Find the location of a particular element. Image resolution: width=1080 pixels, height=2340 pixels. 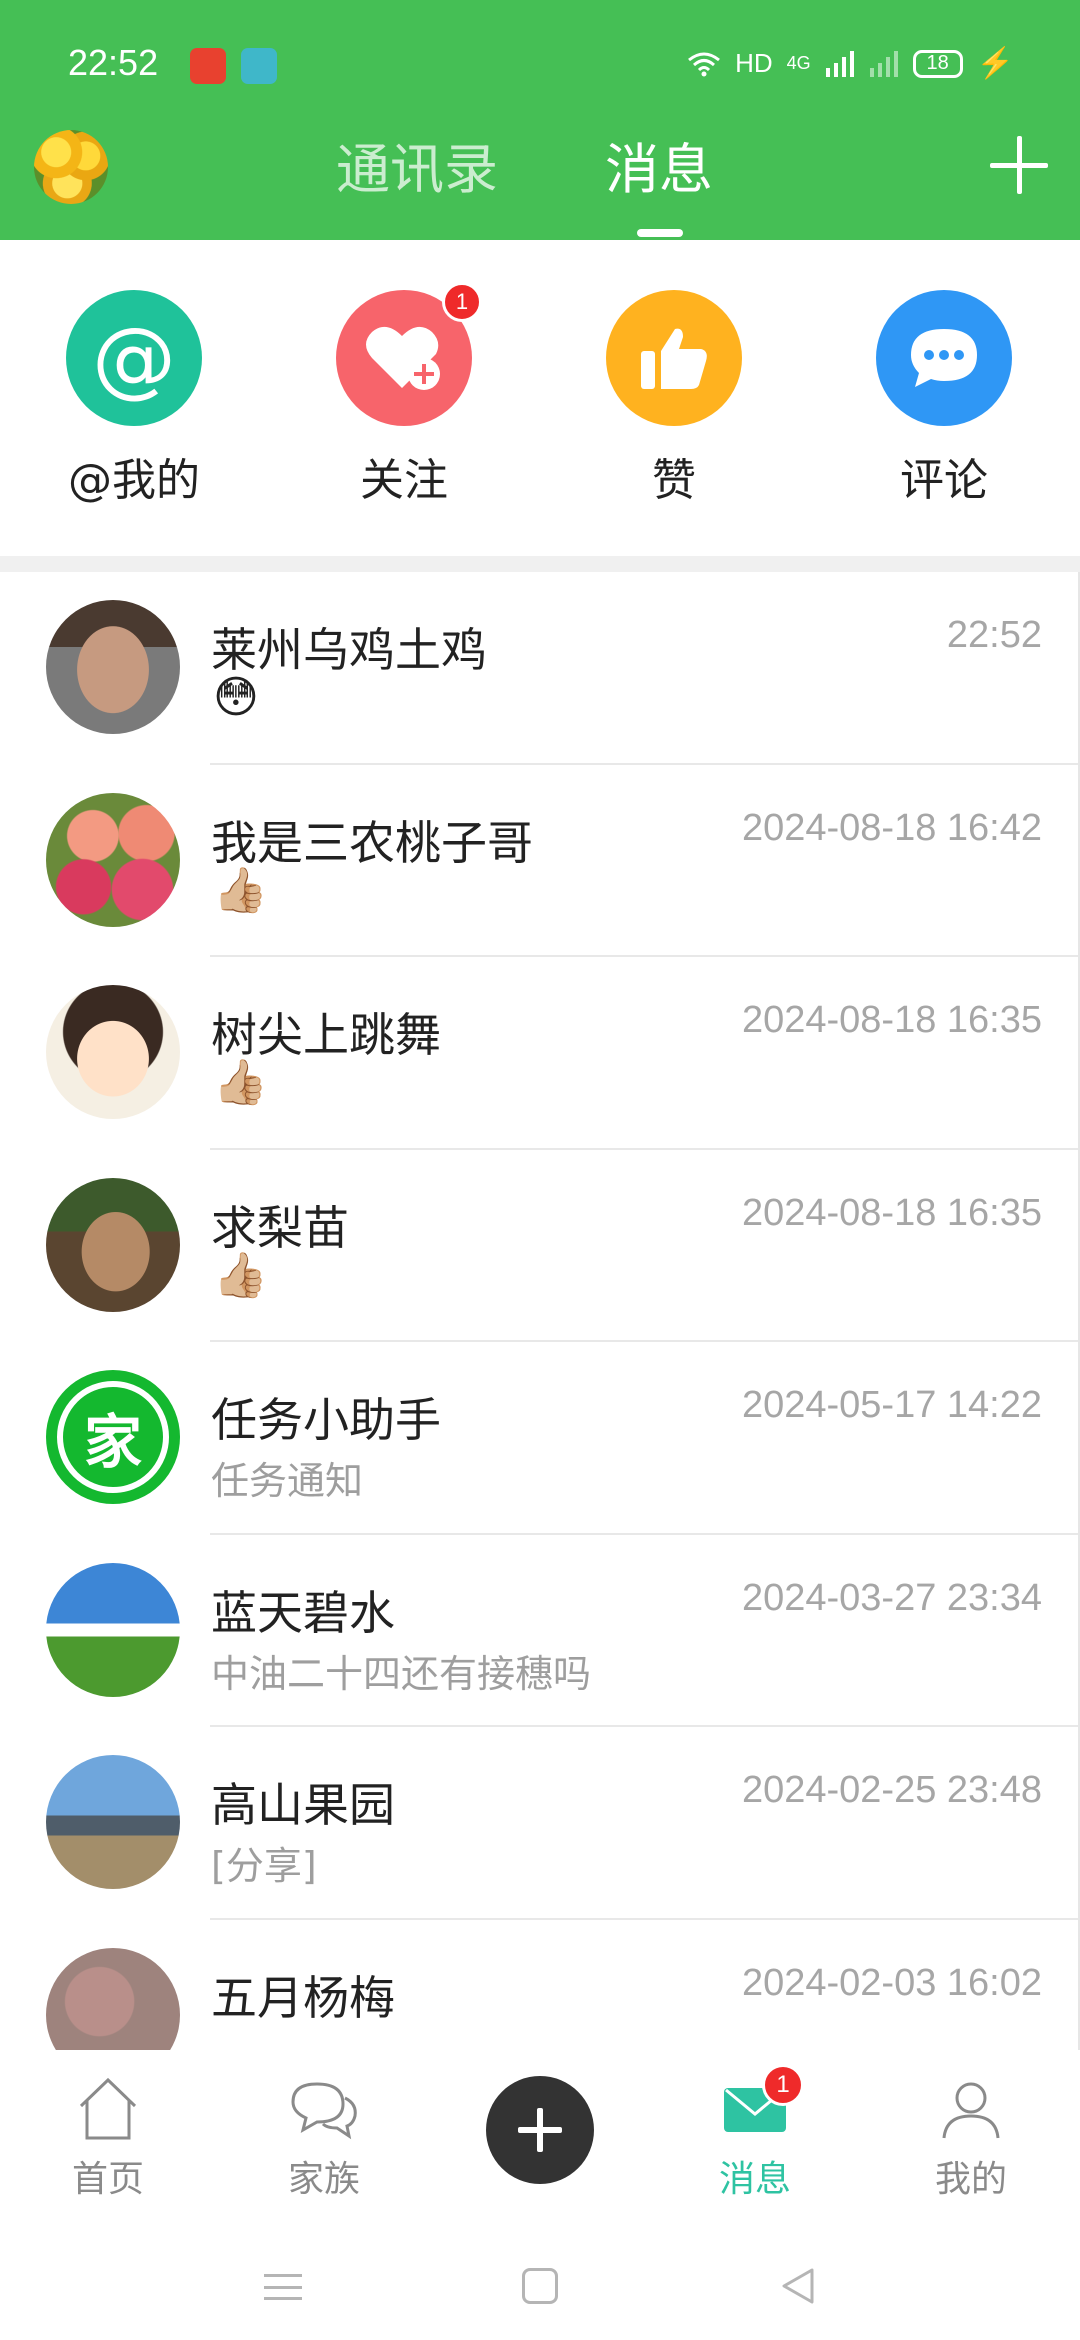

nav-clan: 家族 is located at coordinates (324, 2138).